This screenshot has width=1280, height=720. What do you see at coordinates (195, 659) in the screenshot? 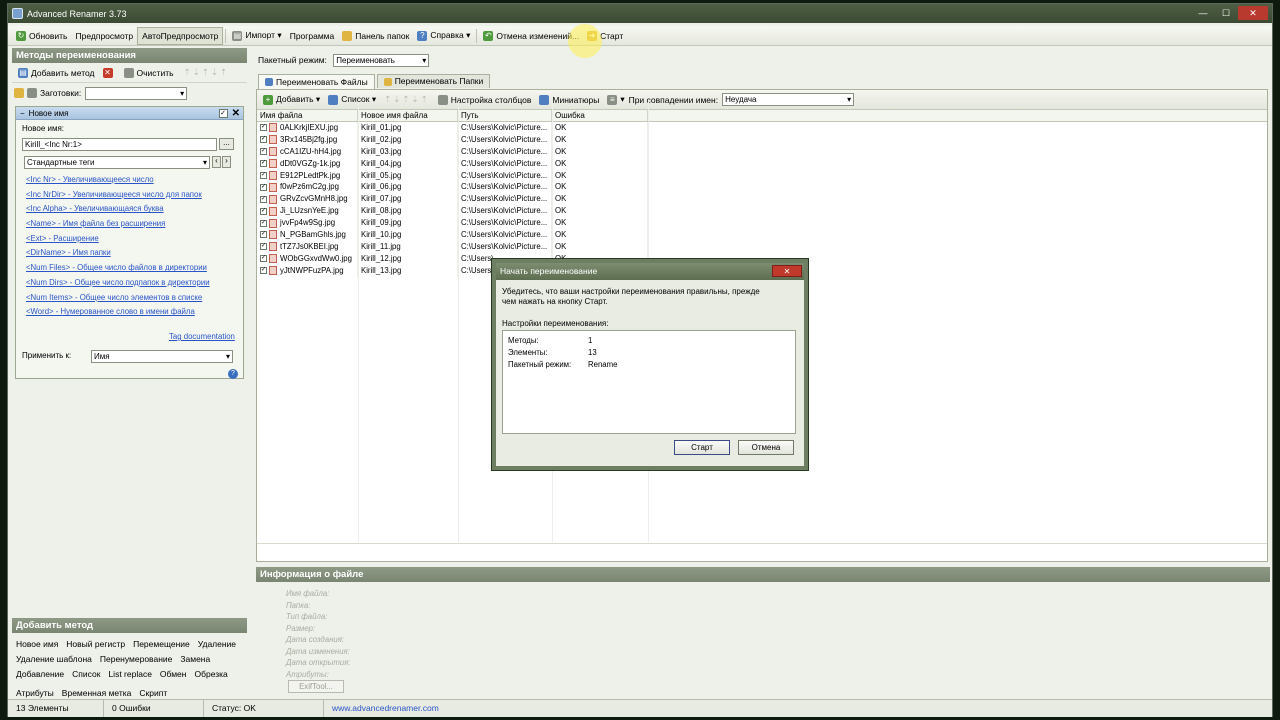
I see `method-link: Замена` at bounding box center [195, 659].